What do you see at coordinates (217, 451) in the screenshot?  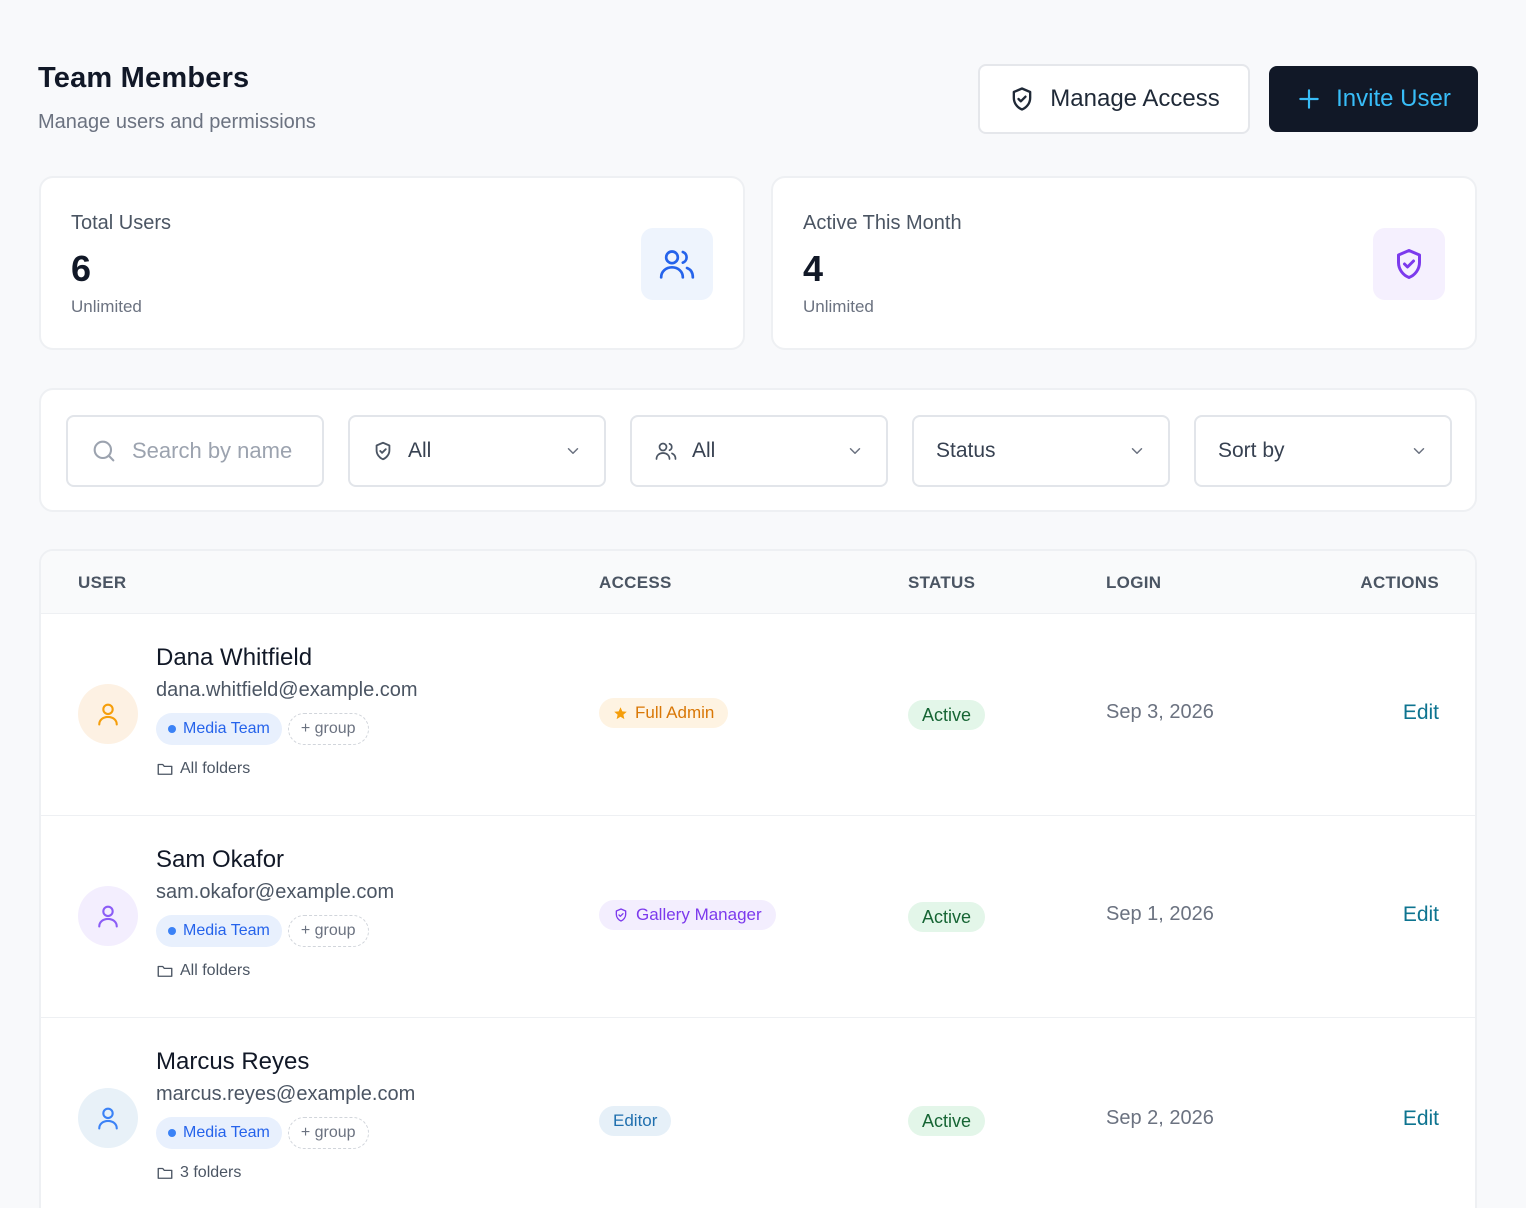 I see `search-input` at bounding box center [217, 451].